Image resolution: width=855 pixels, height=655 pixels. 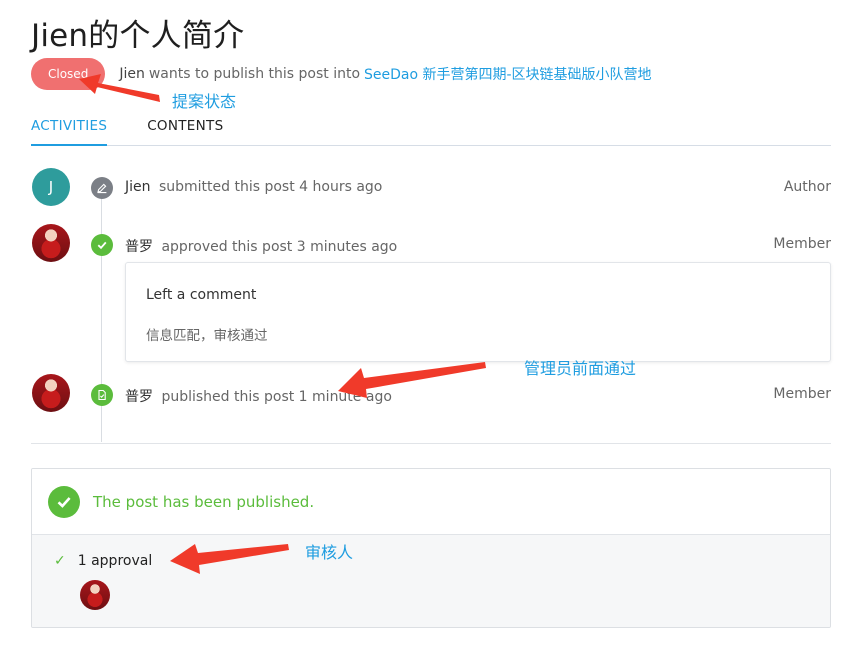 I want to click on annotation-status: 提案状态, so click(x=204, y=101).